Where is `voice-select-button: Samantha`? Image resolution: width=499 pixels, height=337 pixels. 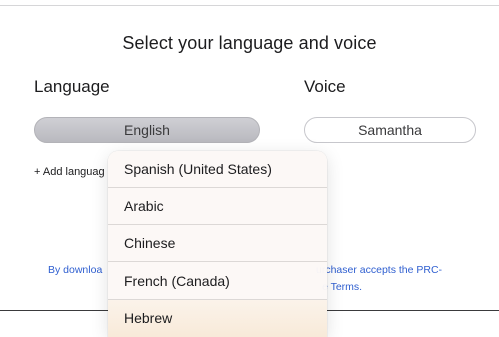 voice-select-button: Samantha is located at coordinates (390, 130).